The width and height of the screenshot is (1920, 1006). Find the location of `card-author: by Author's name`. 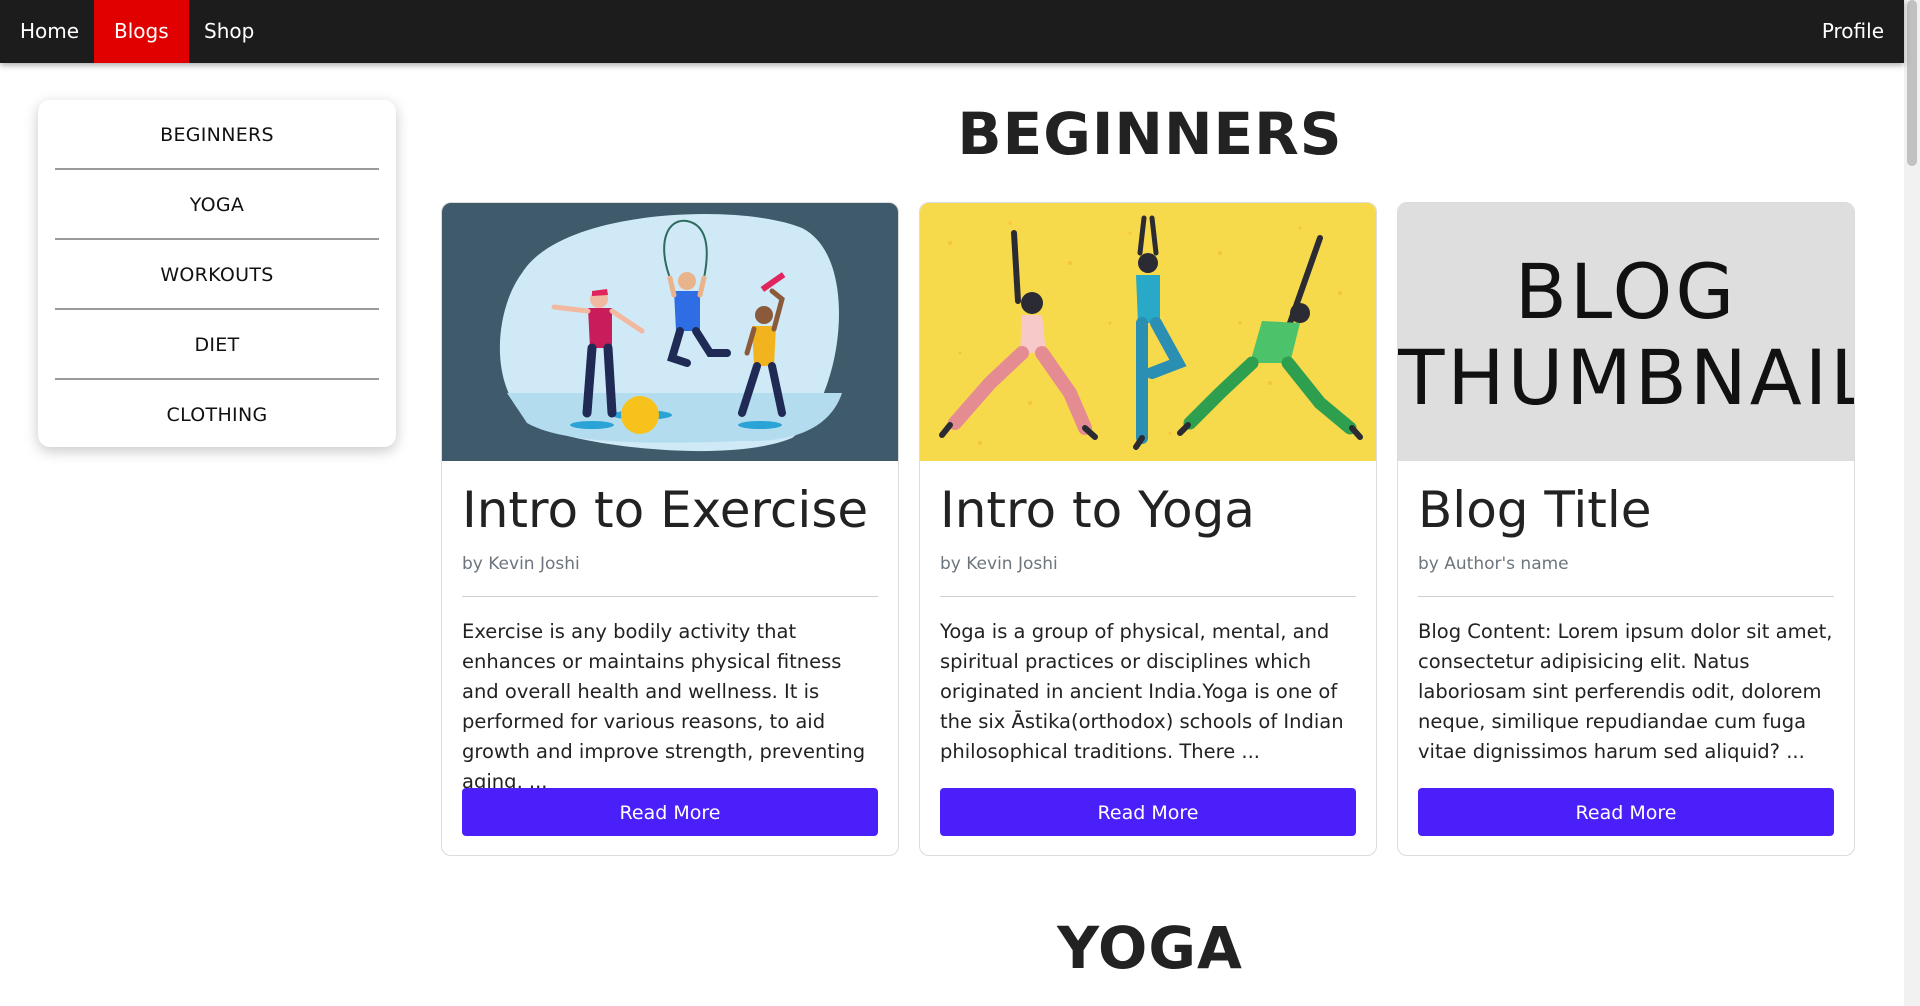

card-author: by Author's name is located at coordinates (1493, 564).